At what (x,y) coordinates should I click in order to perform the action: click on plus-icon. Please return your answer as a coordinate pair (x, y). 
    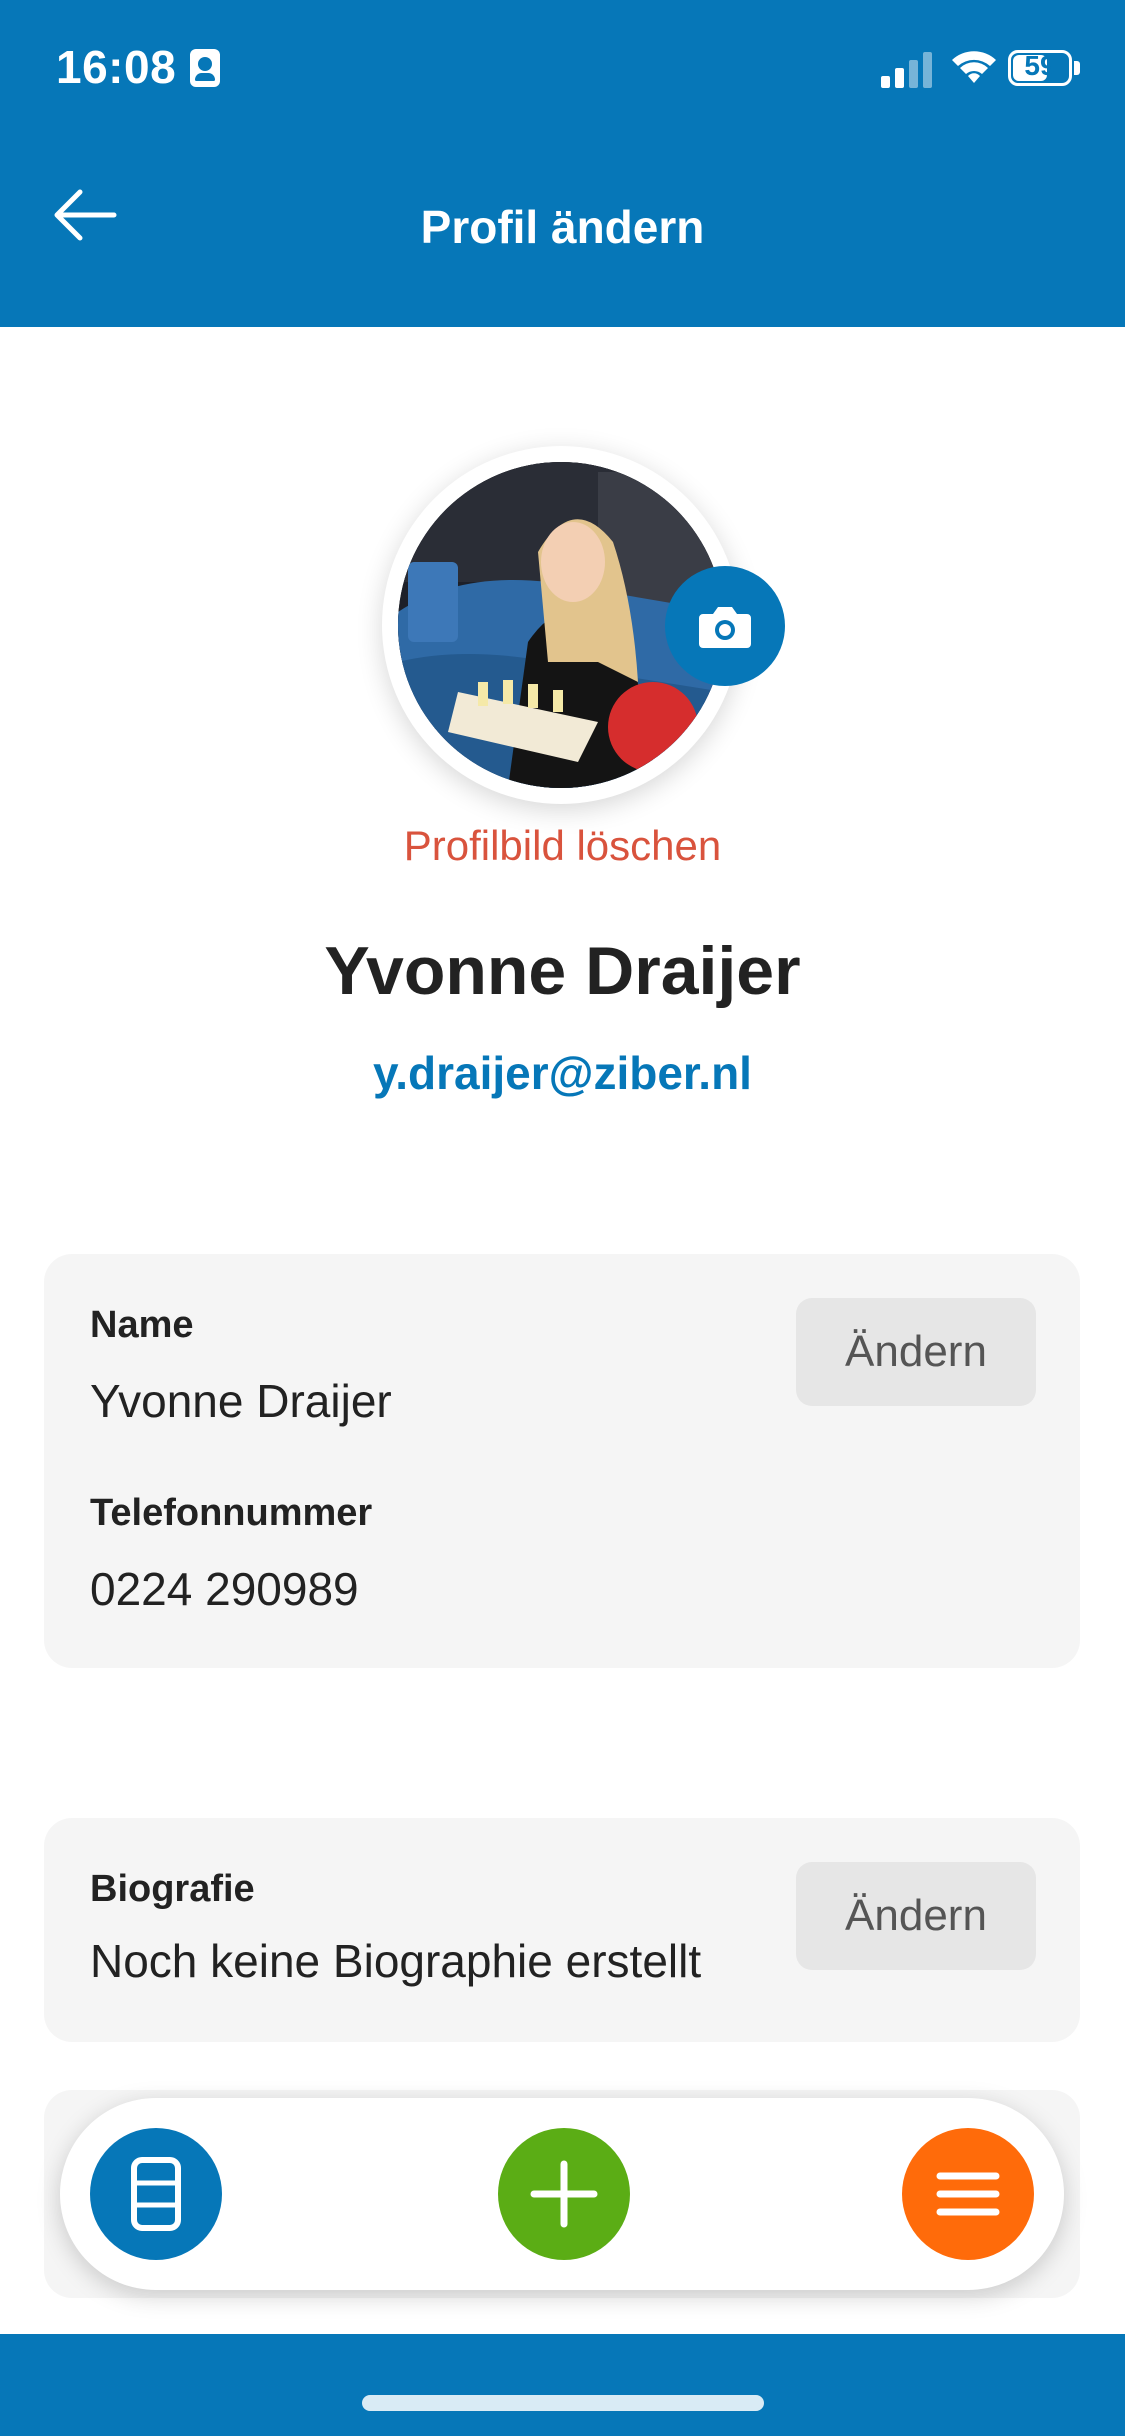
    Looking at the image, I should click on (564, 2194).